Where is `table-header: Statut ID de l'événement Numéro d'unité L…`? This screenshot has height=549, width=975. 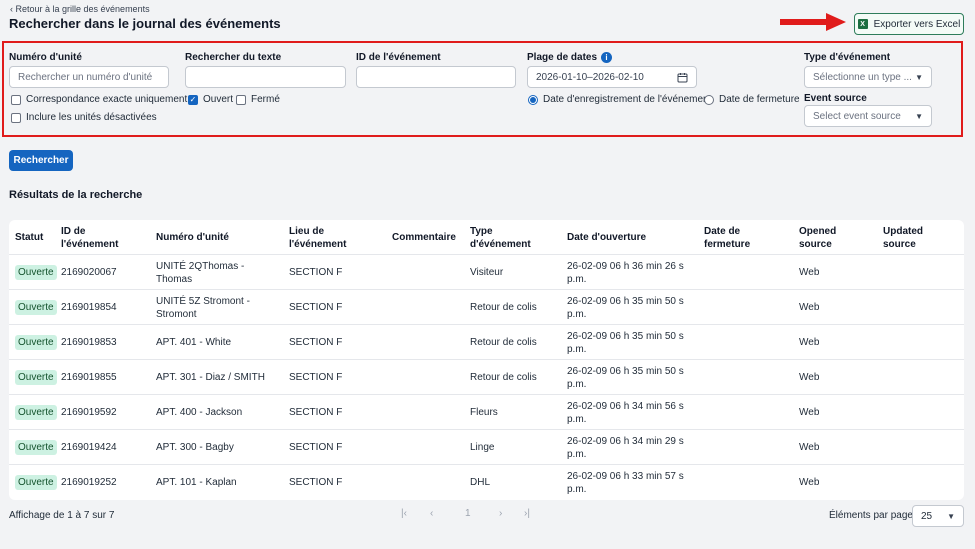 table-header: Statut ID de l'événement Numéro d'unité L… is located at coordinates (486, 237).